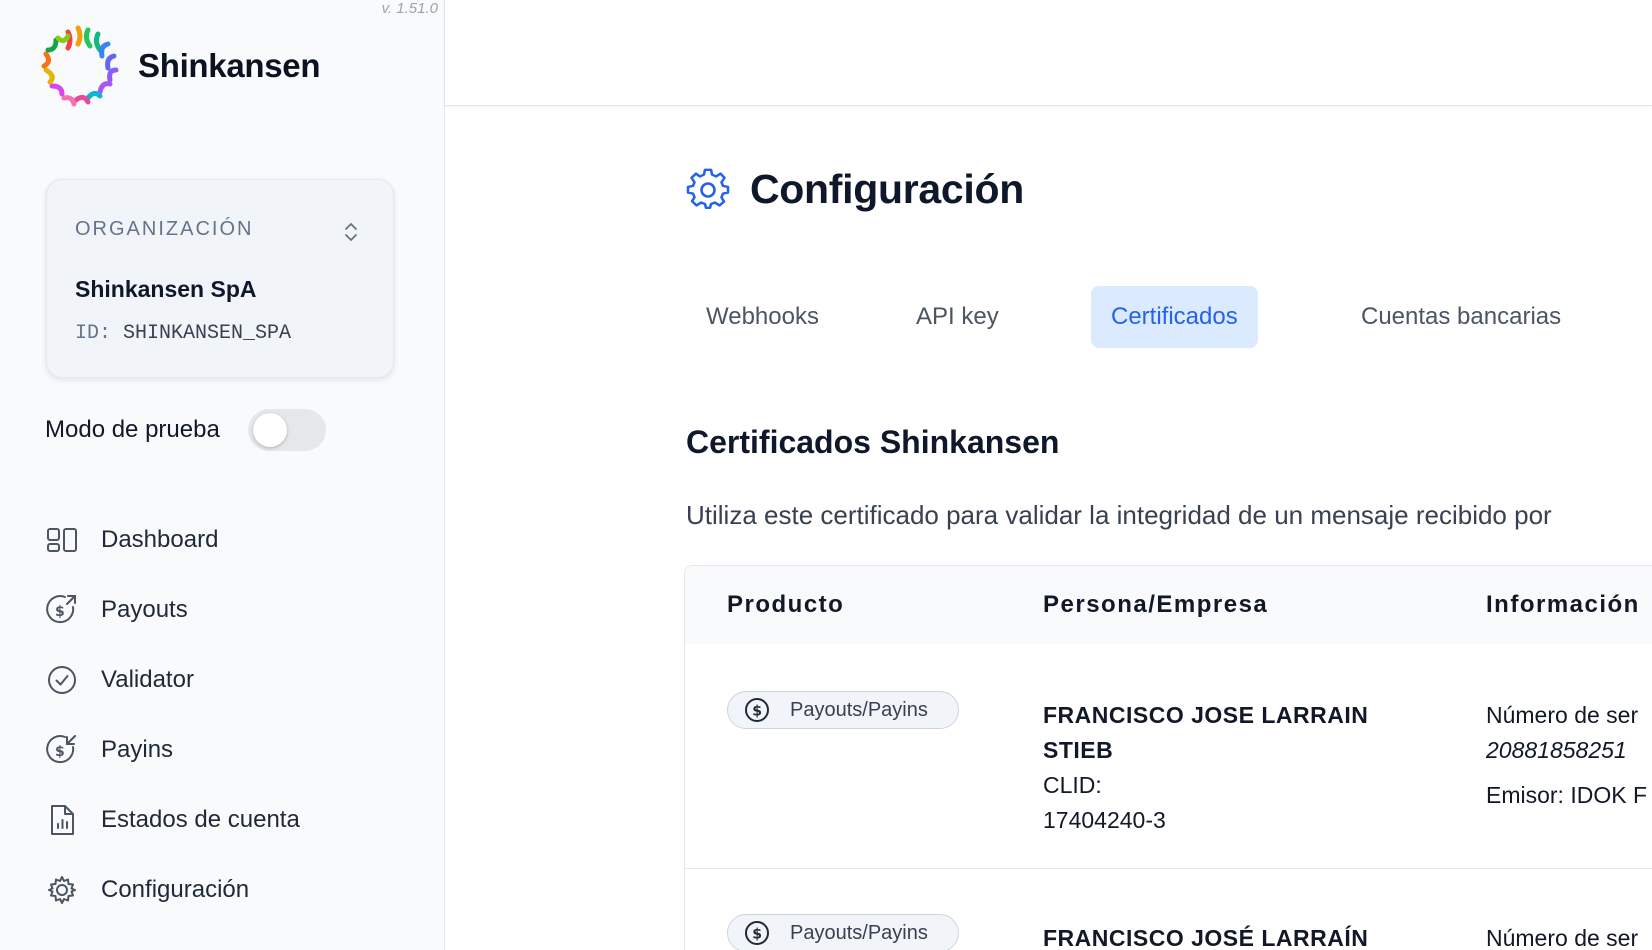  I want to click on sidebar-item-validator: Validator, so click(172, 680).